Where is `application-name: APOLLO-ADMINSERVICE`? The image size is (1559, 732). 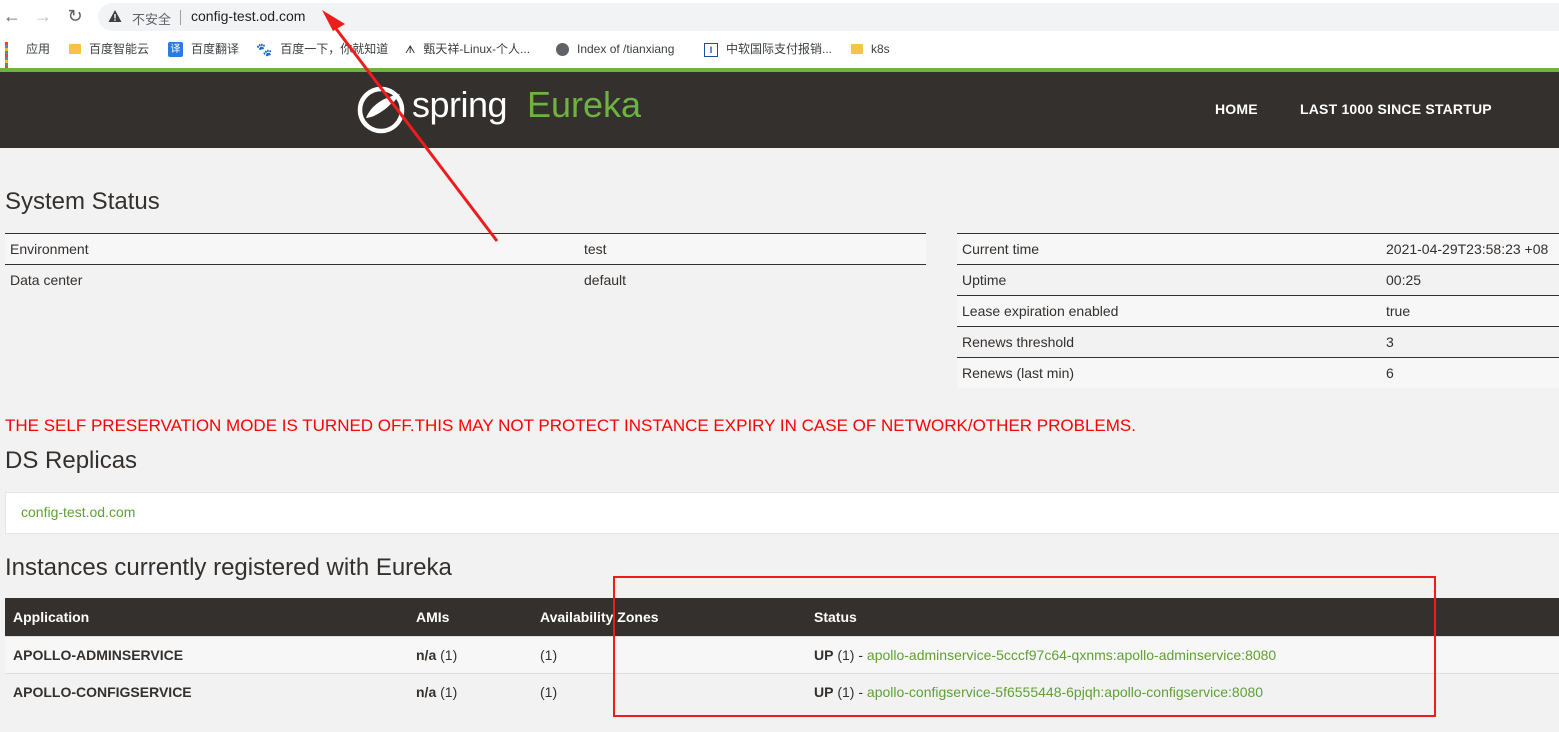
application-name: APOLLO-ADMINSERVICE is located at coordinates (206, 655).